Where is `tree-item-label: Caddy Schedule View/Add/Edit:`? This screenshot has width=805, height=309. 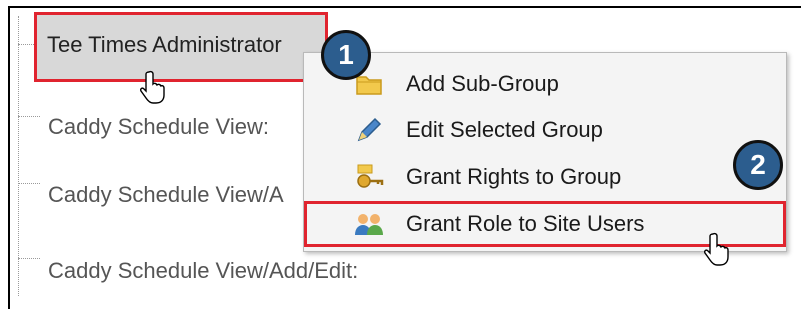 tree-item-label: Caddy Schedule View/Add/Edit: is located at coordinates (203, 270).